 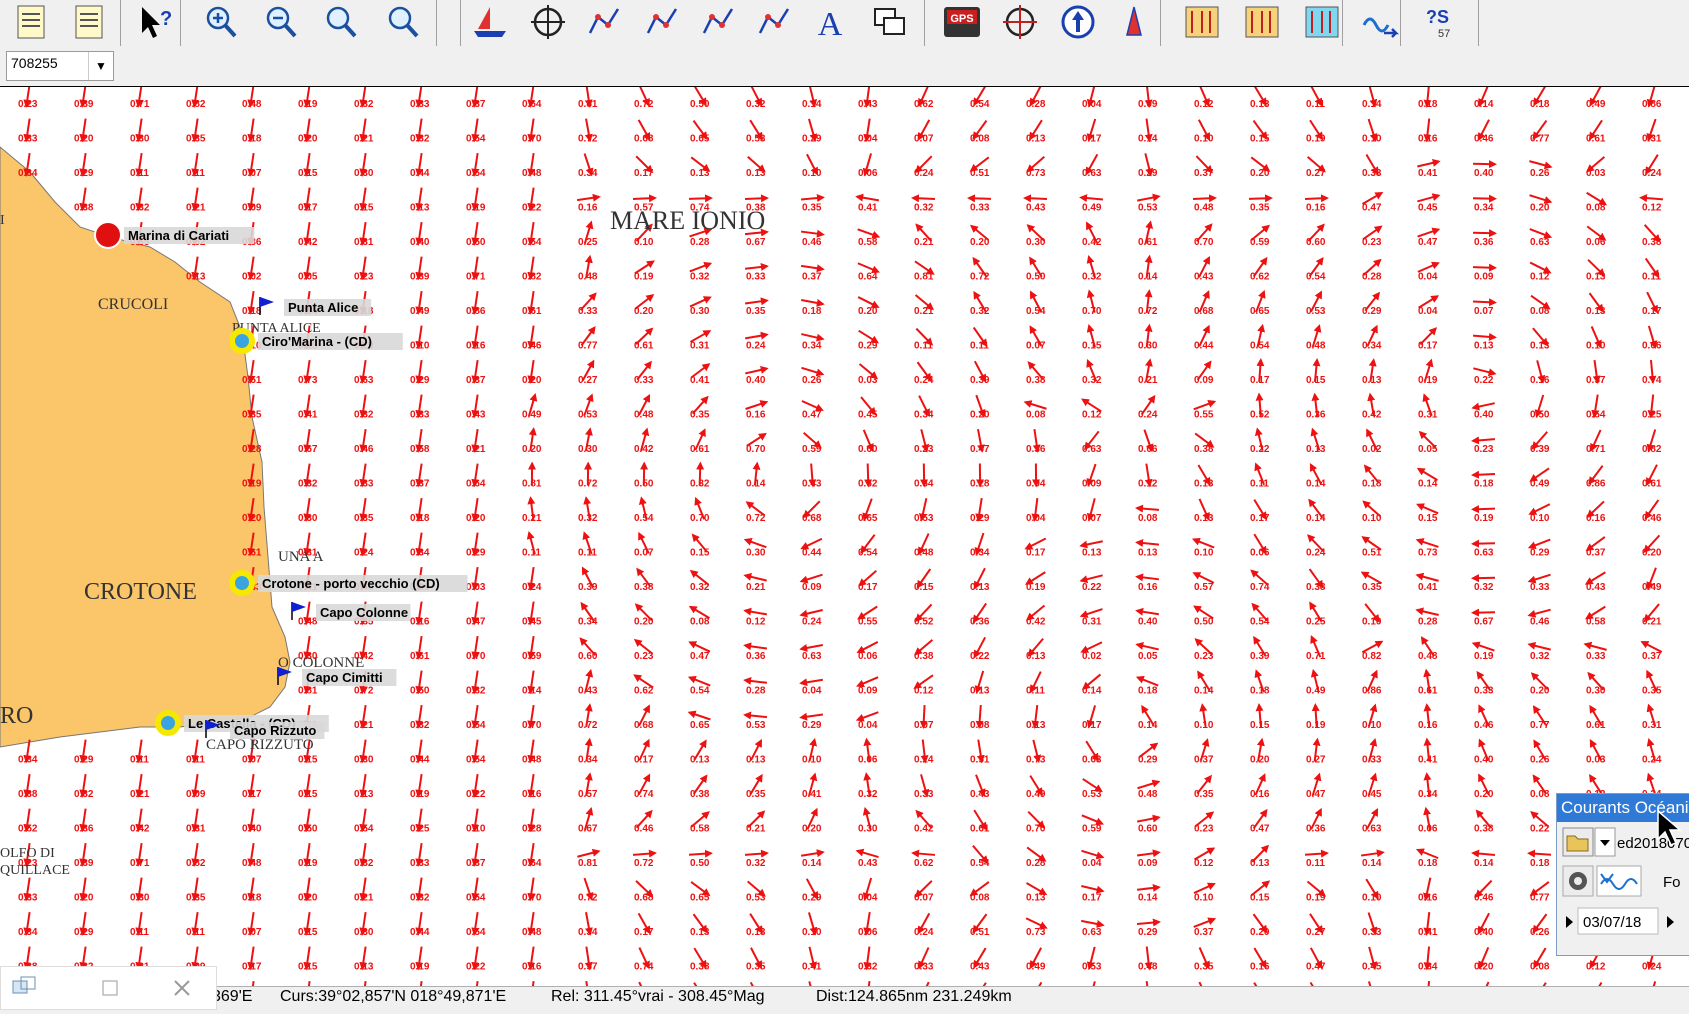 I want to click on help-pointer-icon: ?, so click(x=156, y=22).